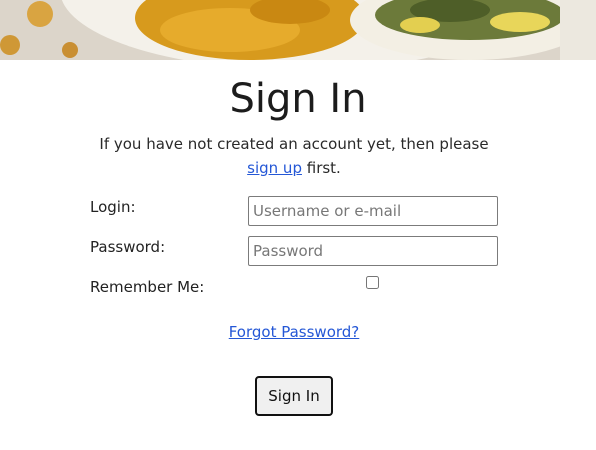 The height and width of the screenshot is (450, 596). What do you see at coordinates (128, 247) in the screenshot?
I see `password-label: Password:` at bounding box center [128, 247].